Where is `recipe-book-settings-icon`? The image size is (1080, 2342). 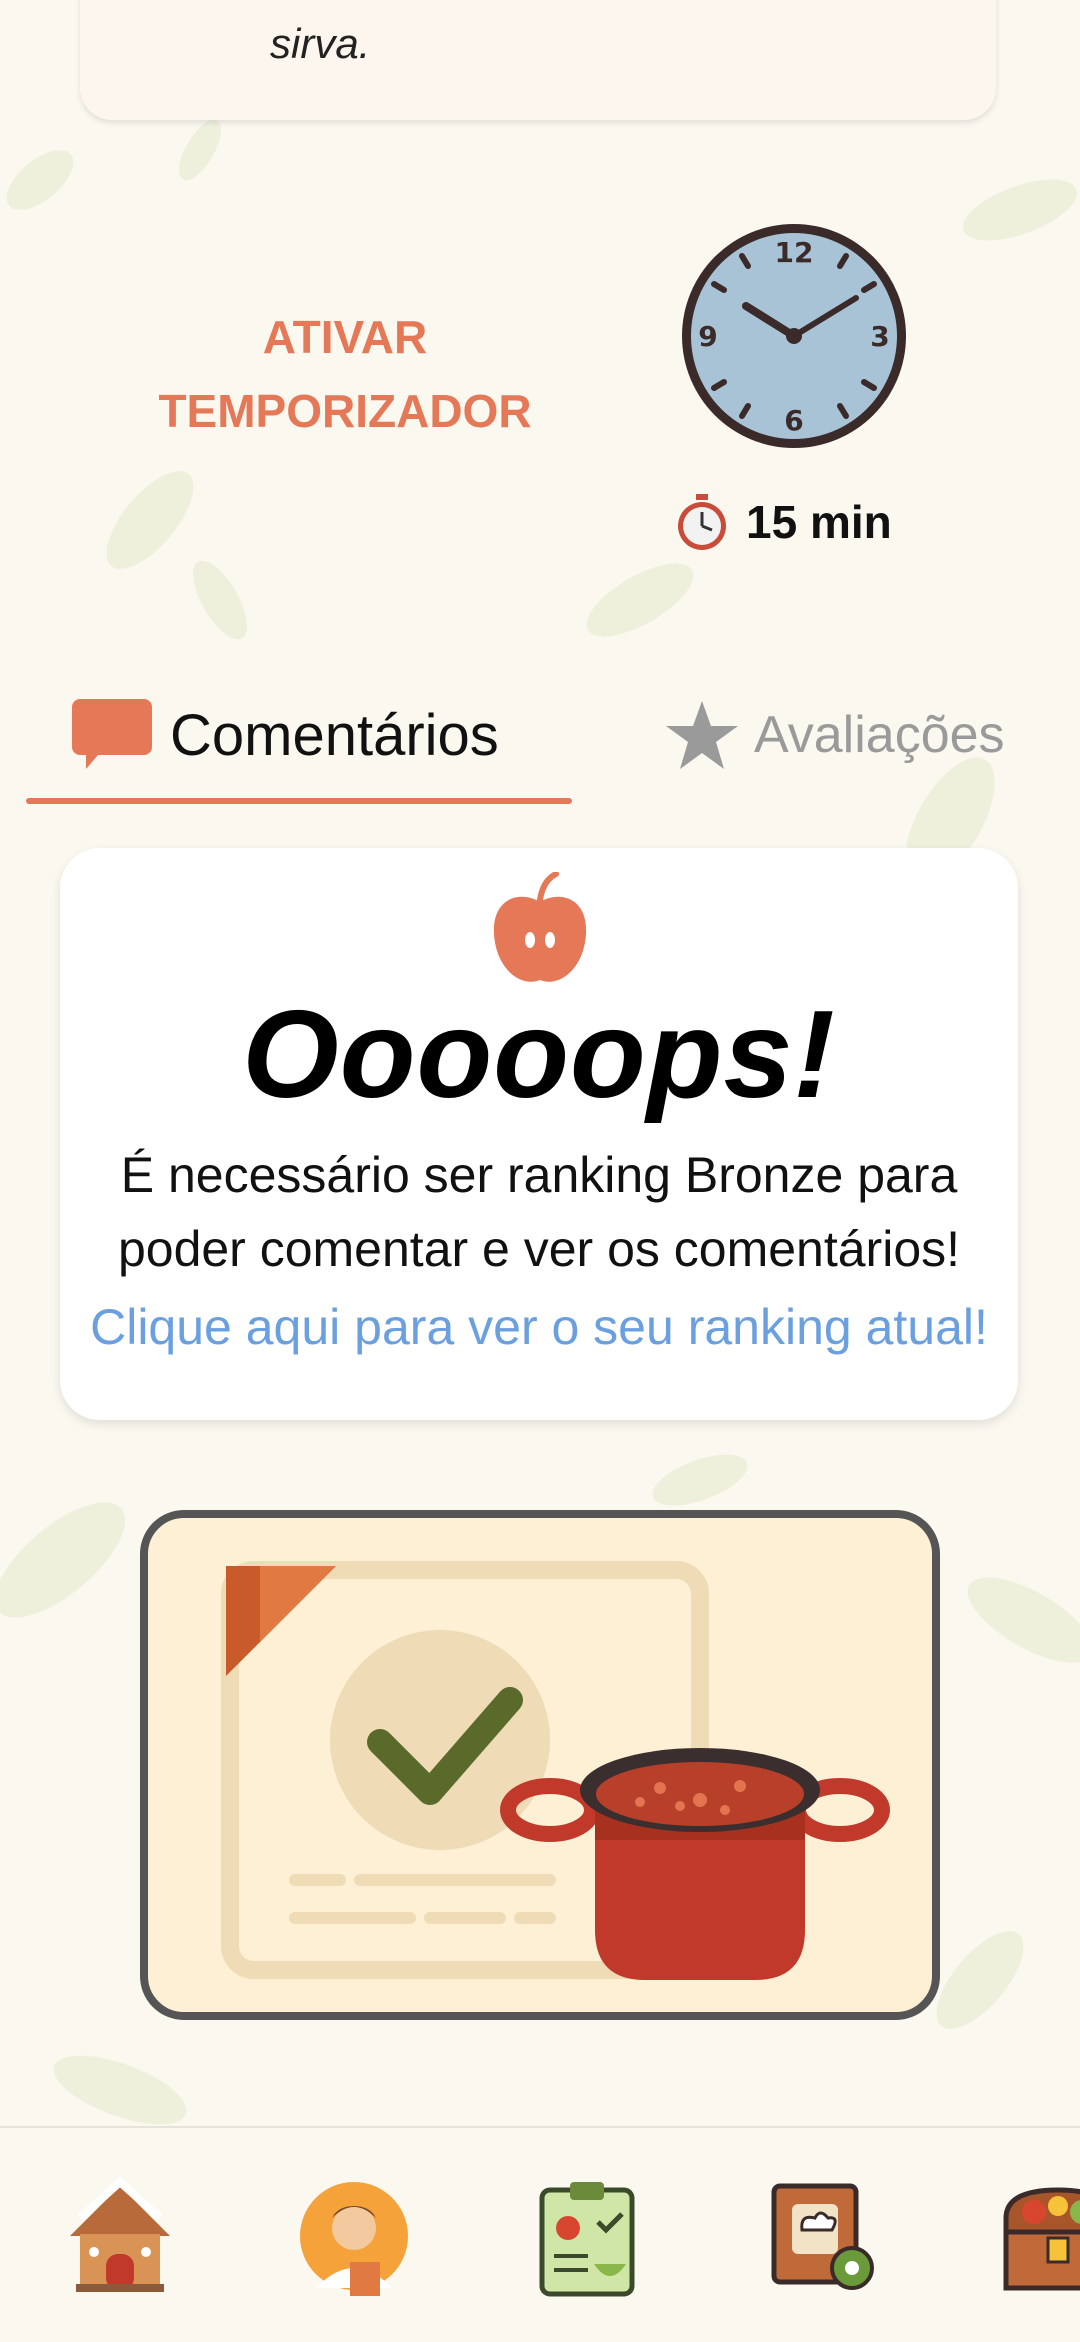 recipe-book-settings-icon is located at coordinates (824, 2238).